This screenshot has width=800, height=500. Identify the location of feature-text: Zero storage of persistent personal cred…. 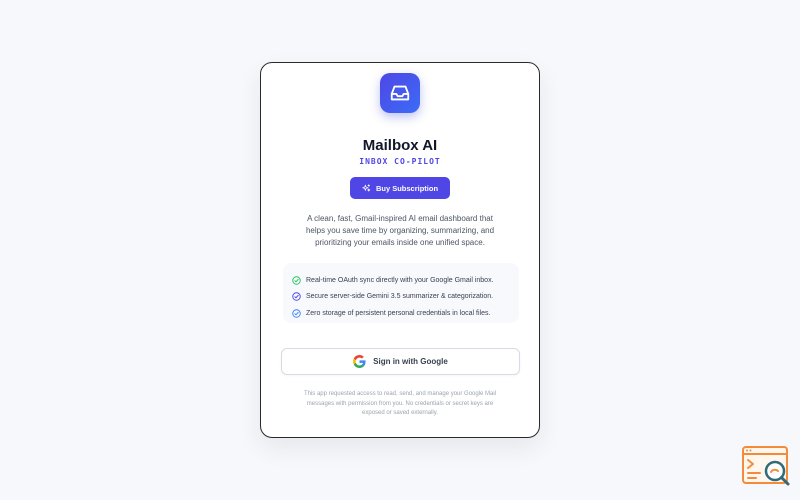
(398, 313).